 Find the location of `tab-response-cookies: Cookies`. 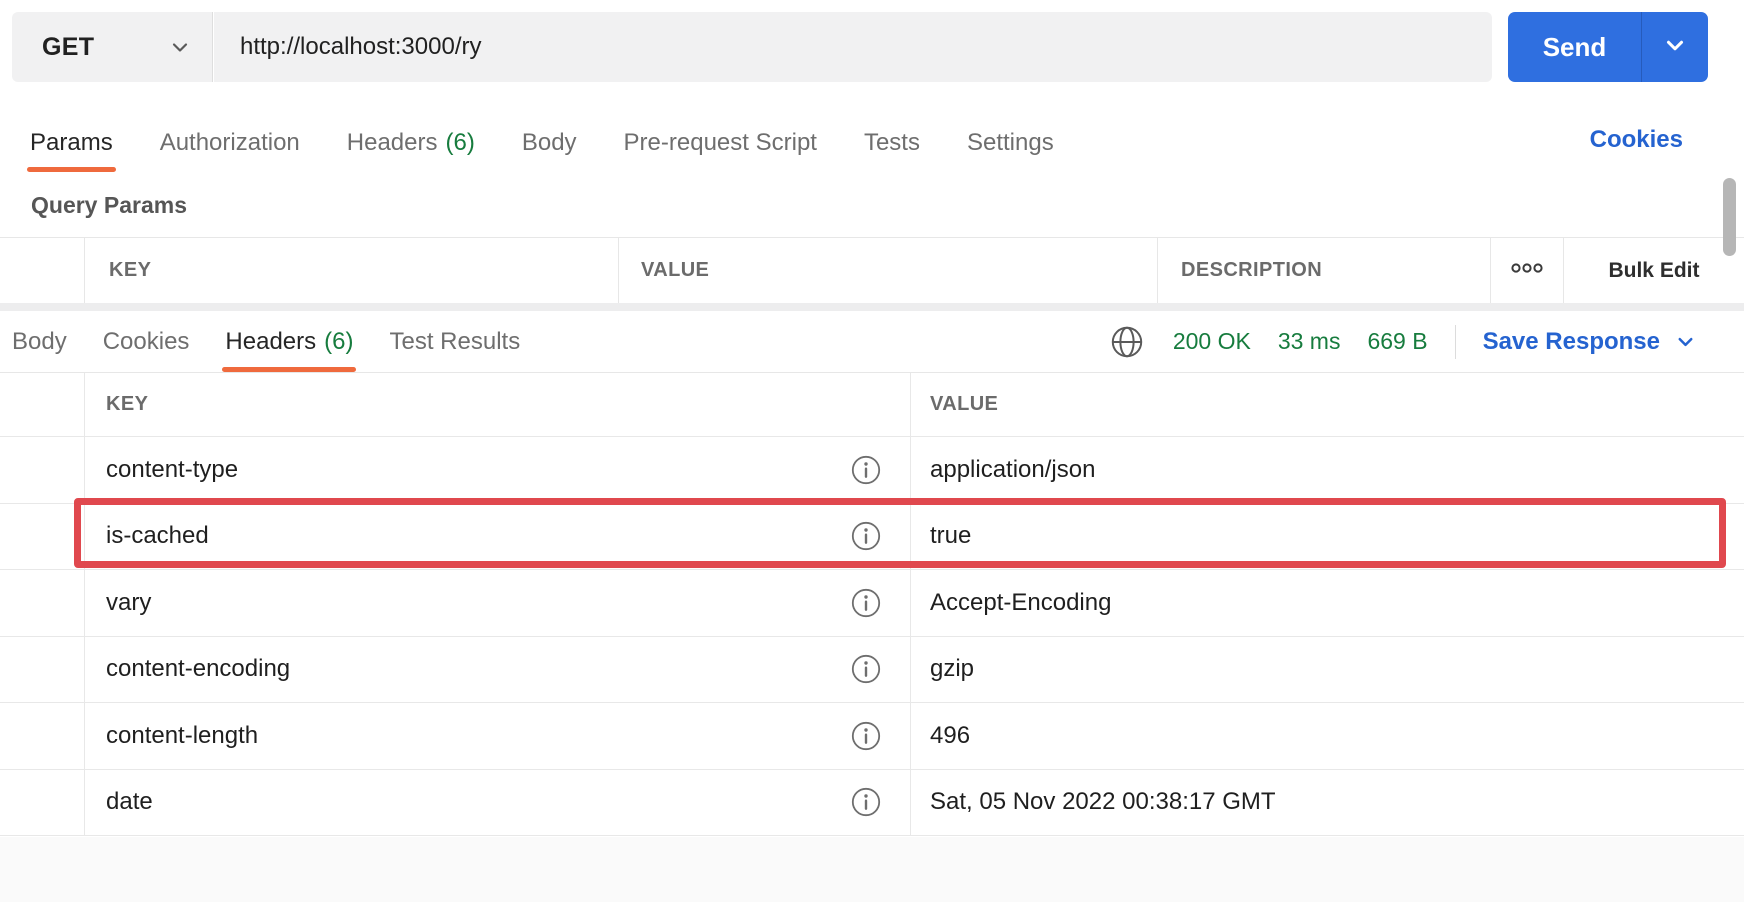

tab-response-cookies: Cookies is located at coordinates (146, 341).